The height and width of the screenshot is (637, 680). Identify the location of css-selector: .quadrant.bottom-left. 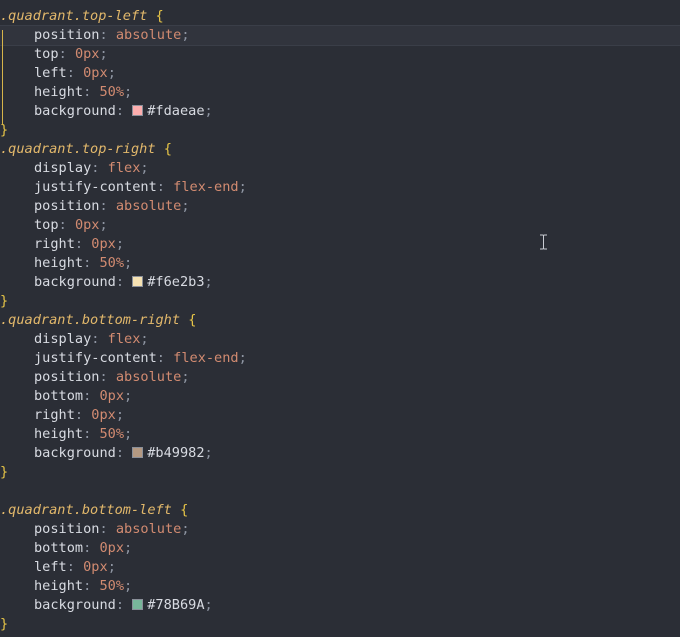
(86, 510).